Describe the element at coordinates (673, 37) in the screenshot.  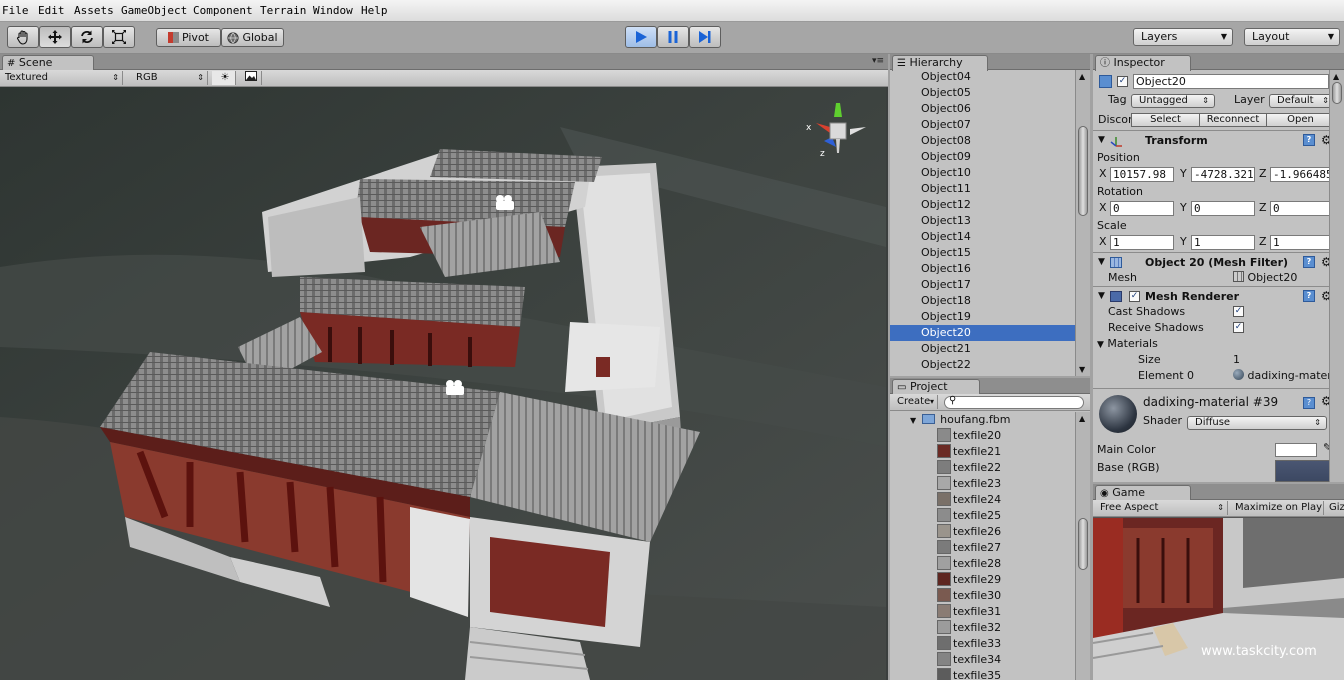
I see `pause-button` at that location.